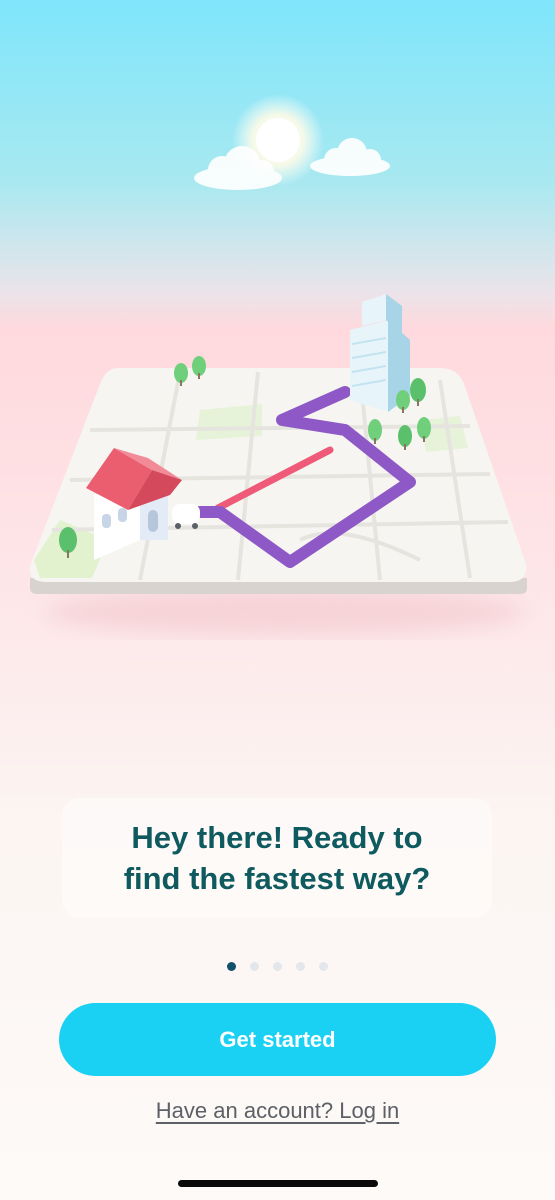 The height and width of the screenshot is (1200, 555). I want to click on headline-line-1: Hey there! Ready to, so click(277, 837).